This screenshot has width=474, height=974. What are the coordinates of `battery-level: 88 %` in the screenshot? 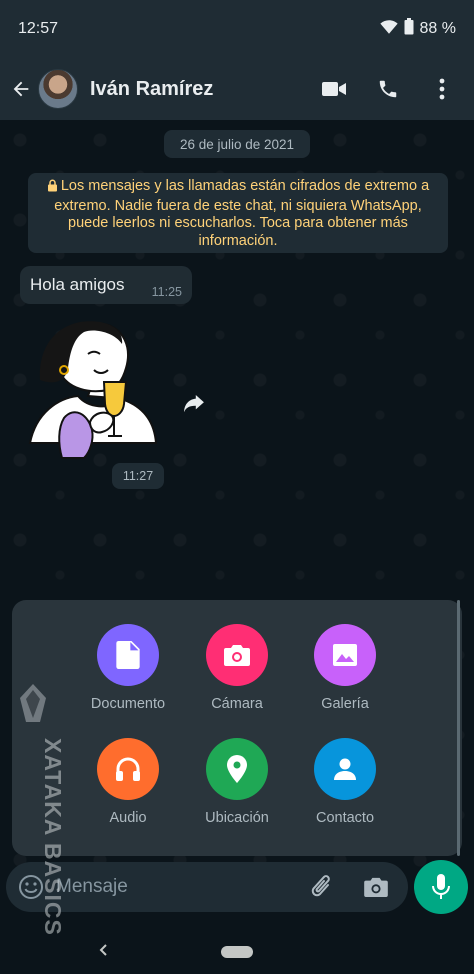 It's located at (437, 28).